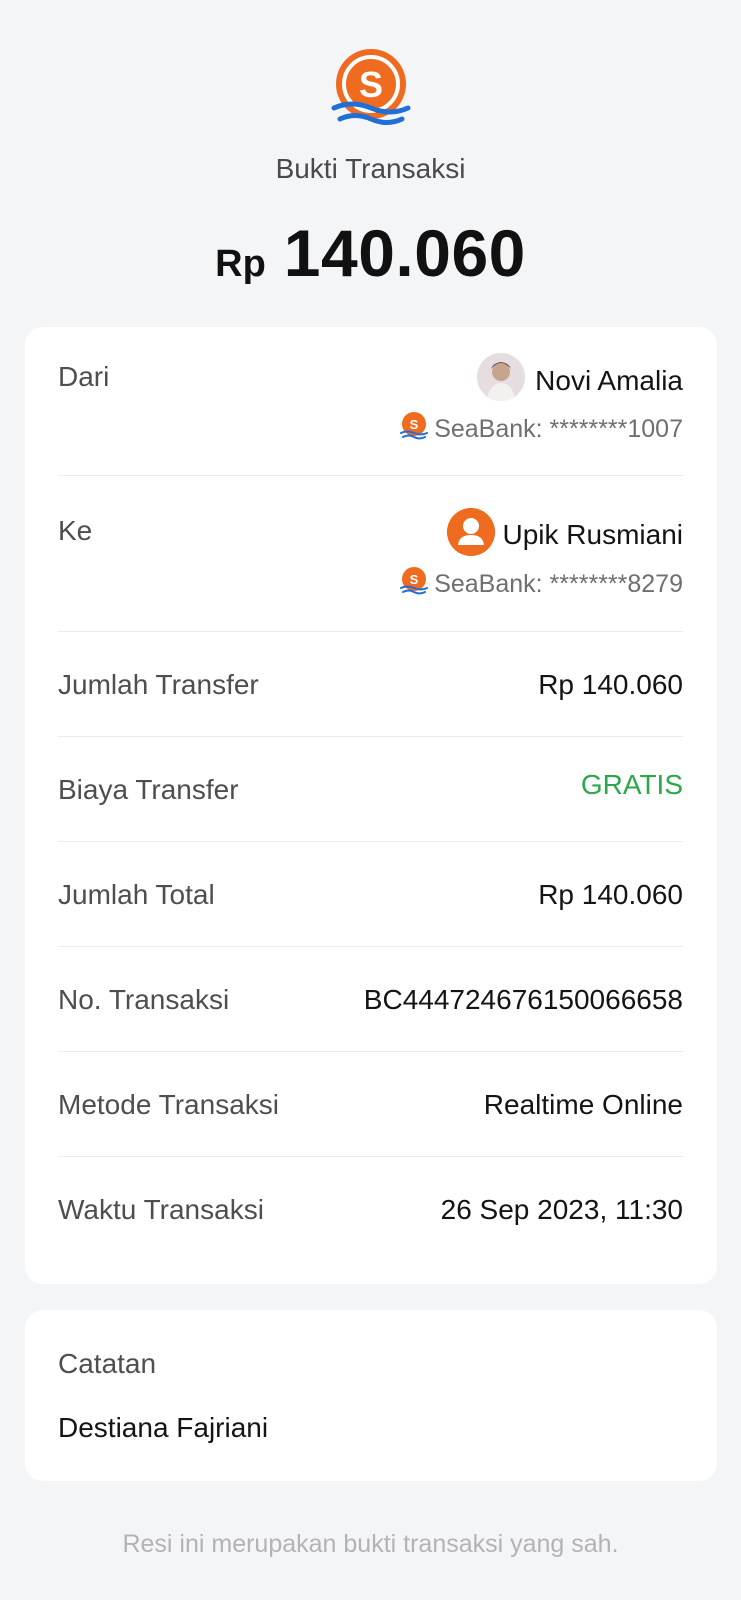 The height and width of the screenshot is (1600, 741). I want to click on detail-label: Jumlah Total, so click(136, 894).